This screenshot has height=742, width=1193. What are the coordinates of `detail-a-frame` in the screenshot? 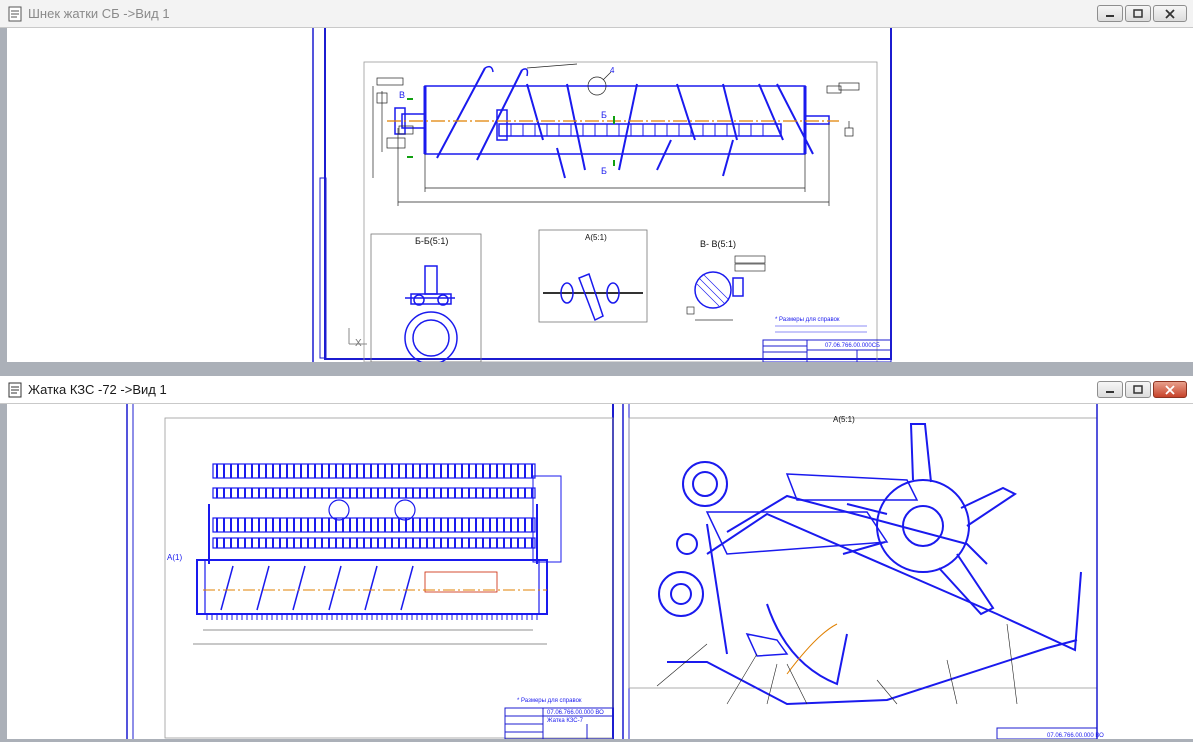 It's located at (593, 276).